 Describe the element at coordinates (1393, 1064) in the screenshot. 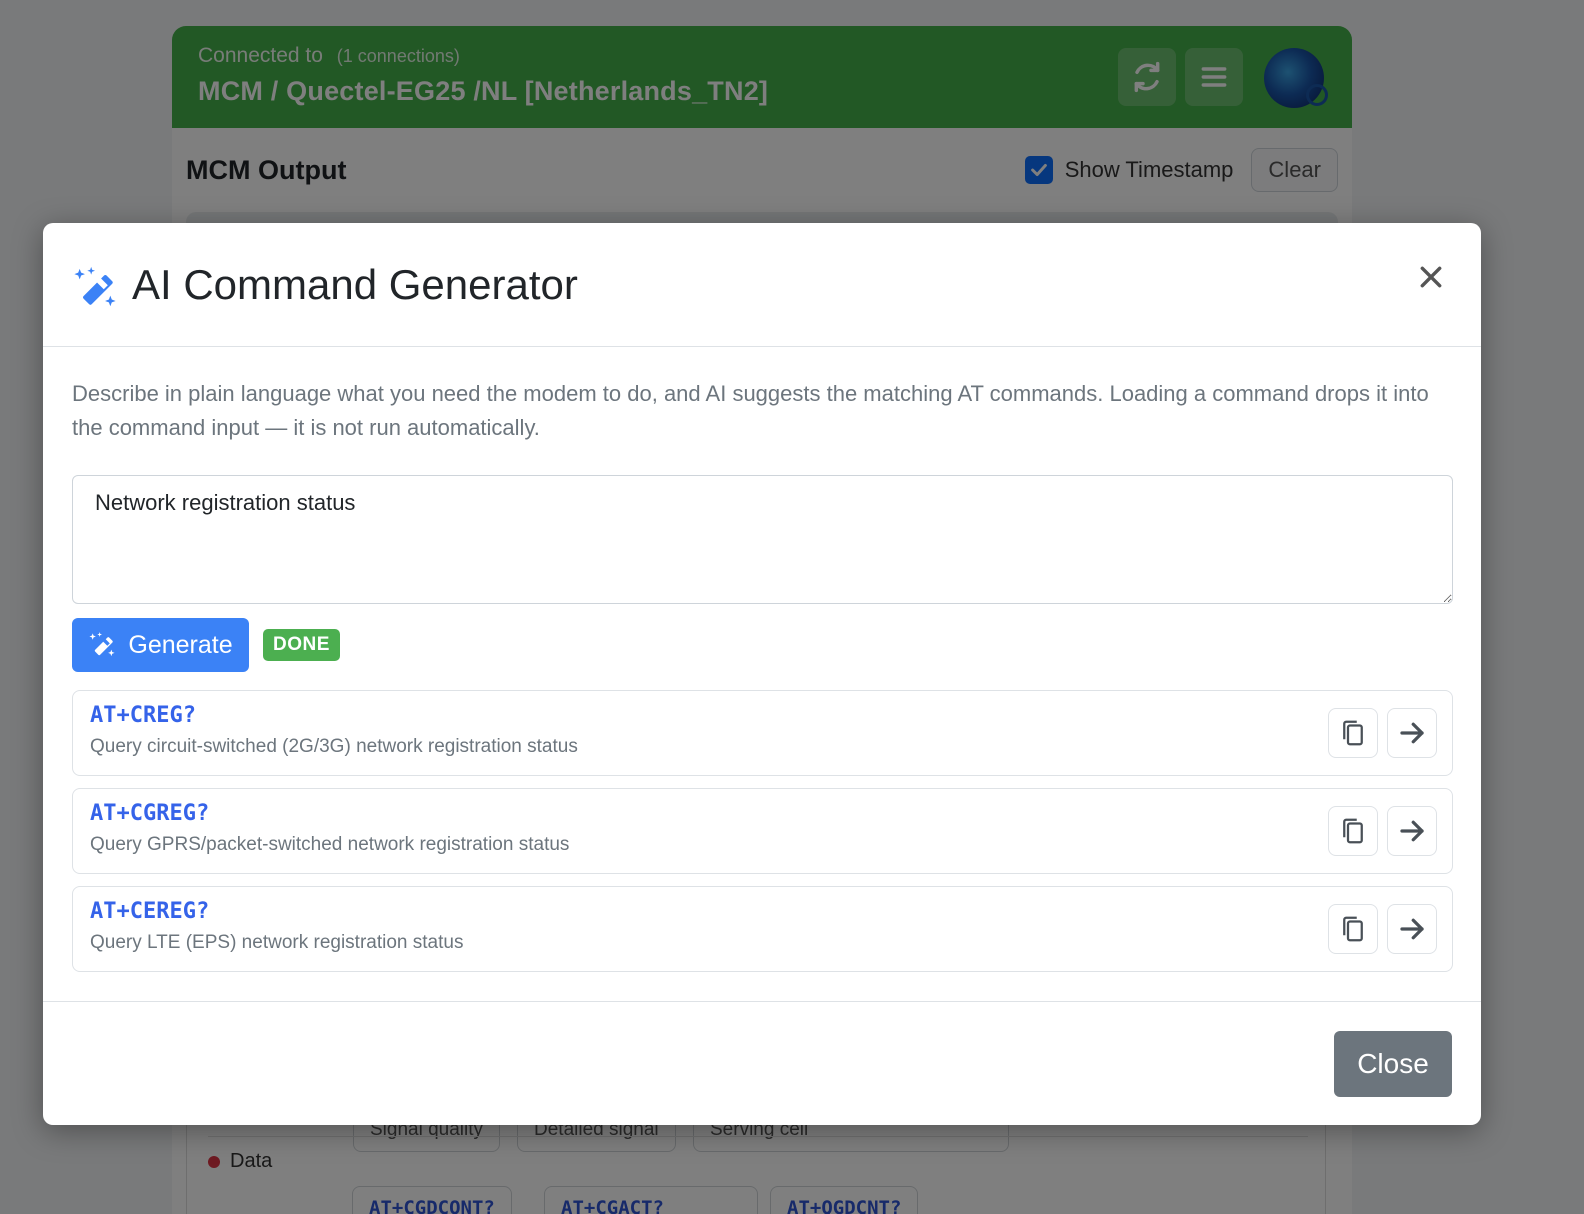

I see `close-button: Close` at that location.